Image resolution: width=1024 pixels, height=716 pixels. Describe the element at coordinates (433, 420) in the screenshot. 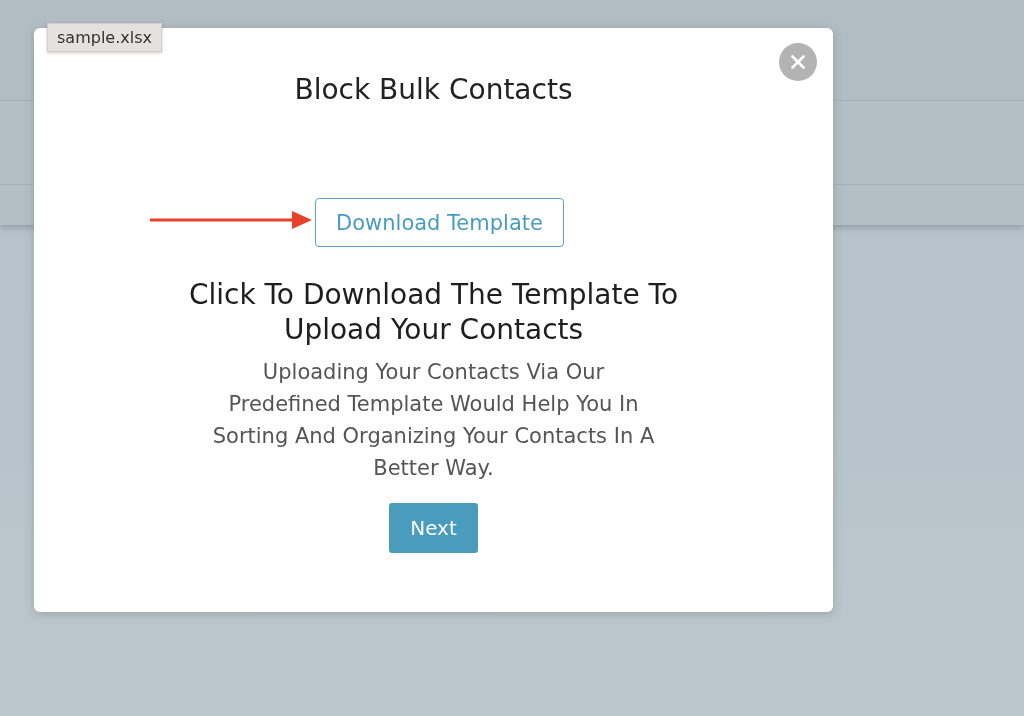

I see `description-text: Uploading Your Contacts Via Our Predefined Template Would Help You In Sorting And Organizing Your Contacts In A Better Way.` at that location.